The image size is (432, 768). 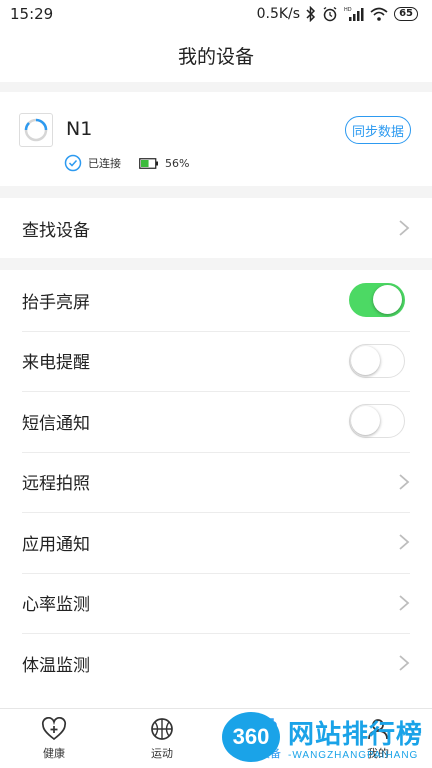 I want to click on sync-data-button: 同步数据, so click(x=377, y=130).